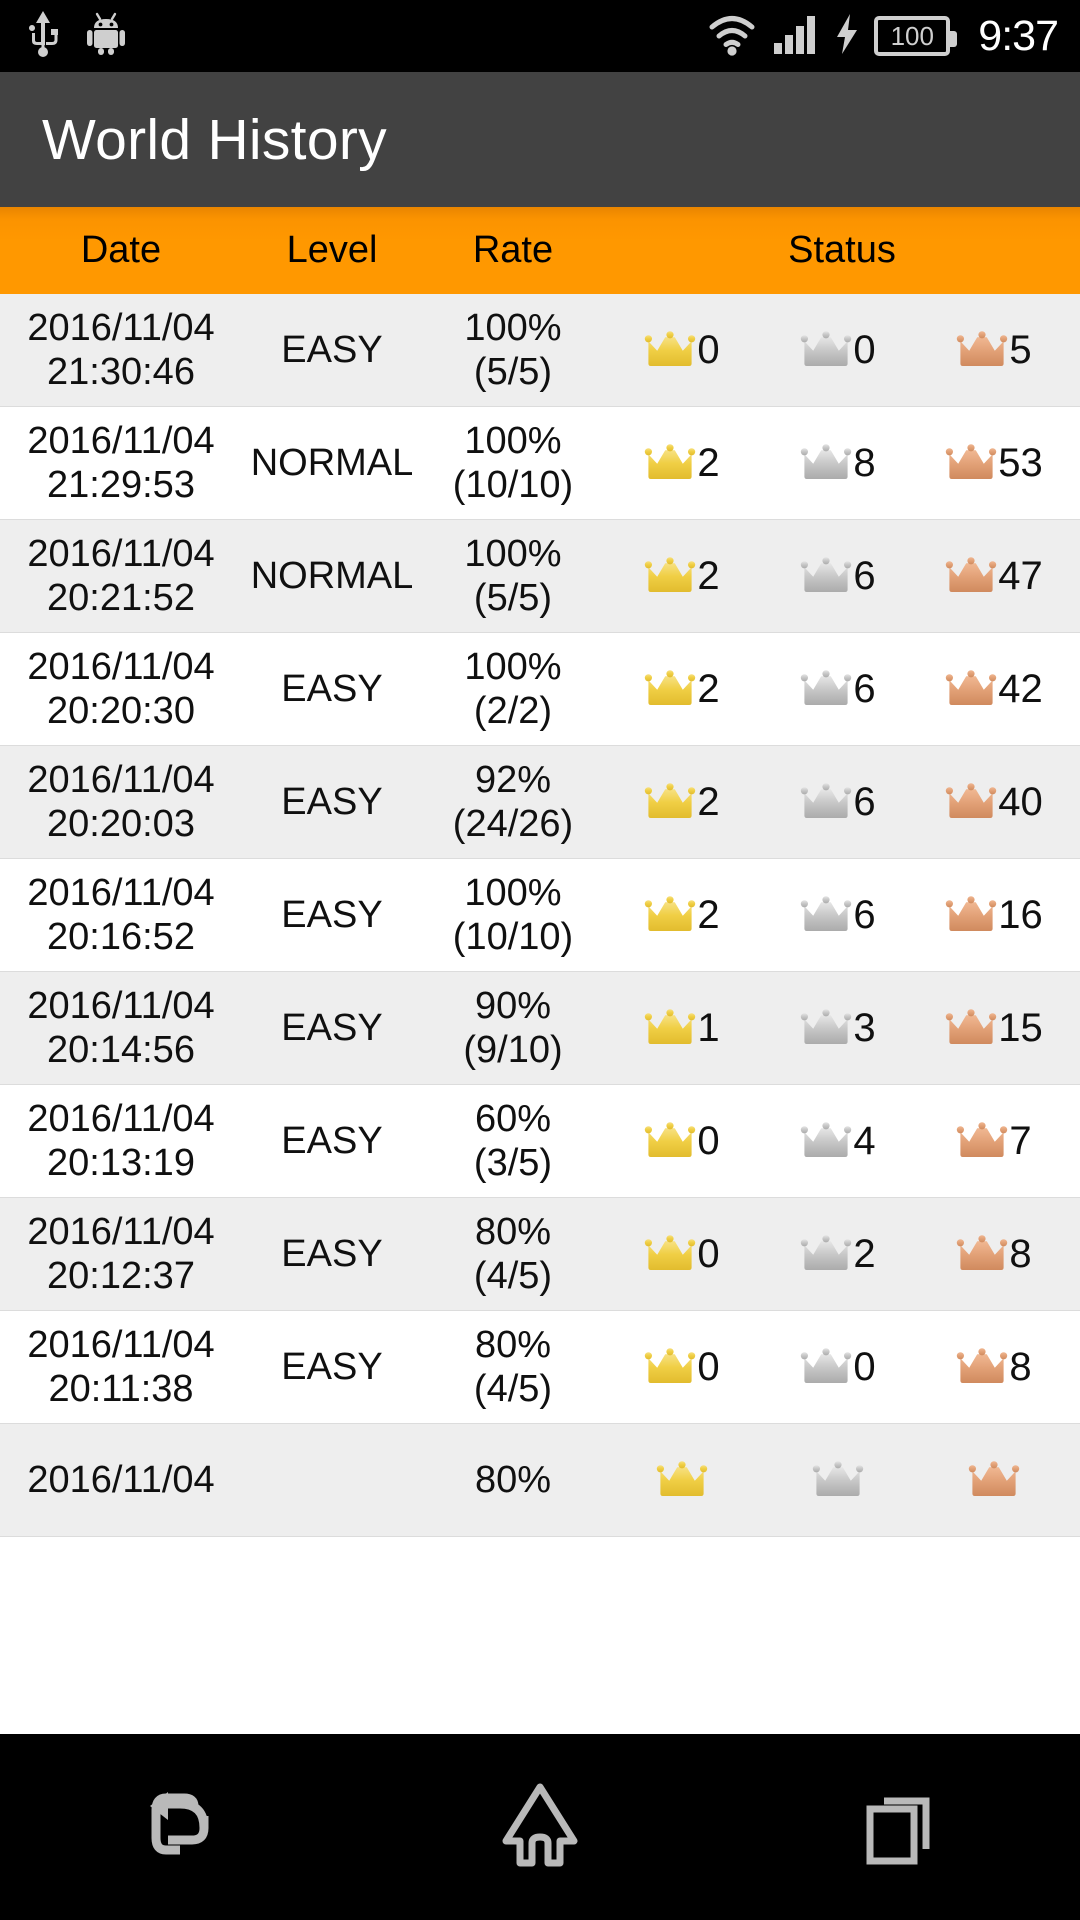 The width and height of the screenshot is (1080, 1920). I want to click on gold-medal-stat, so click(682, 1480).